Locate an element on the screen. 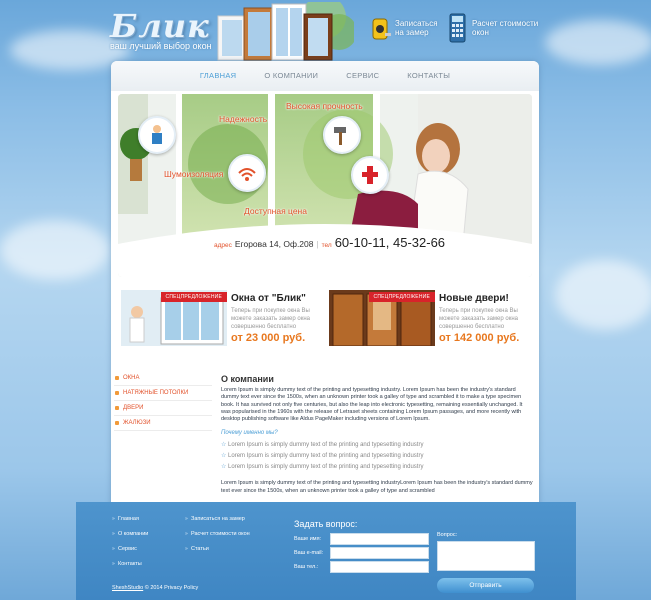  logo-wordmark: Блик is located at coordinates (160, 26).